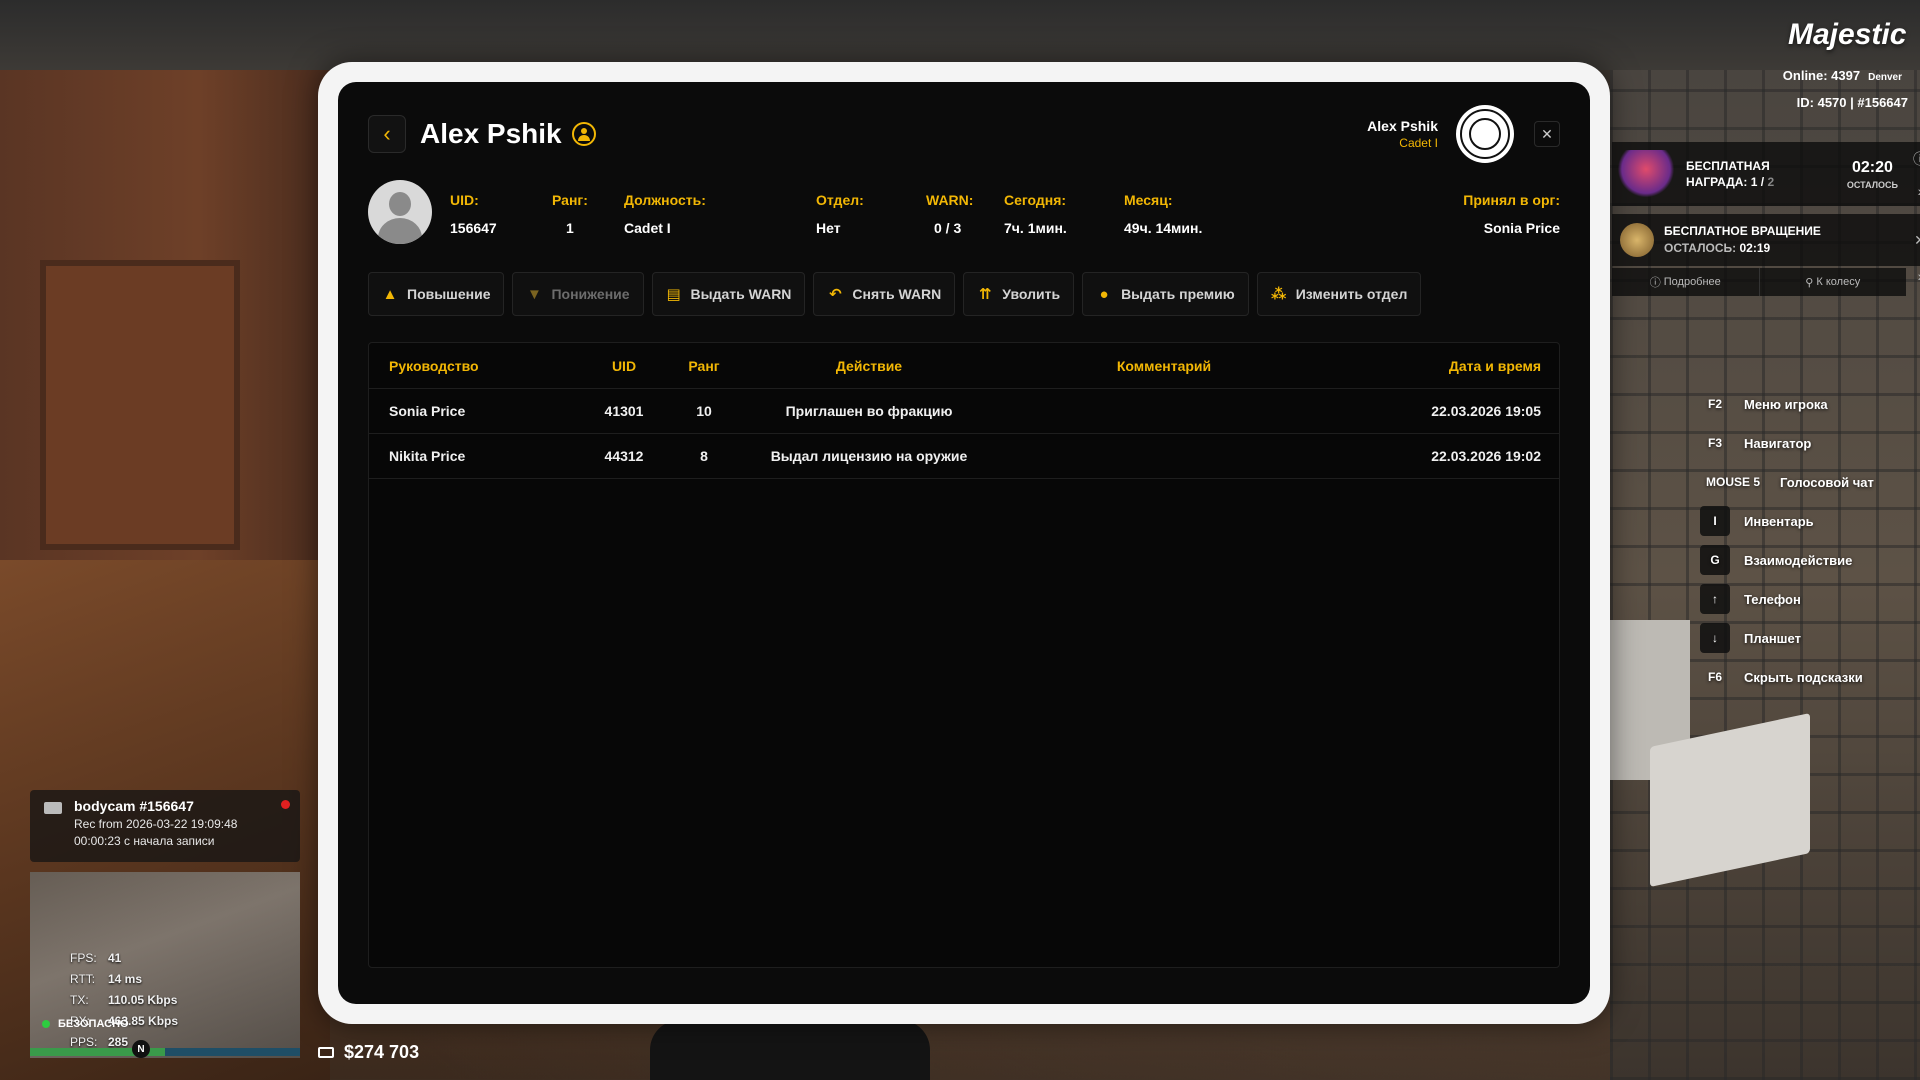 The image size is (1920, 1080). I want to click on col-header-uid: UID, so click(624, 365).